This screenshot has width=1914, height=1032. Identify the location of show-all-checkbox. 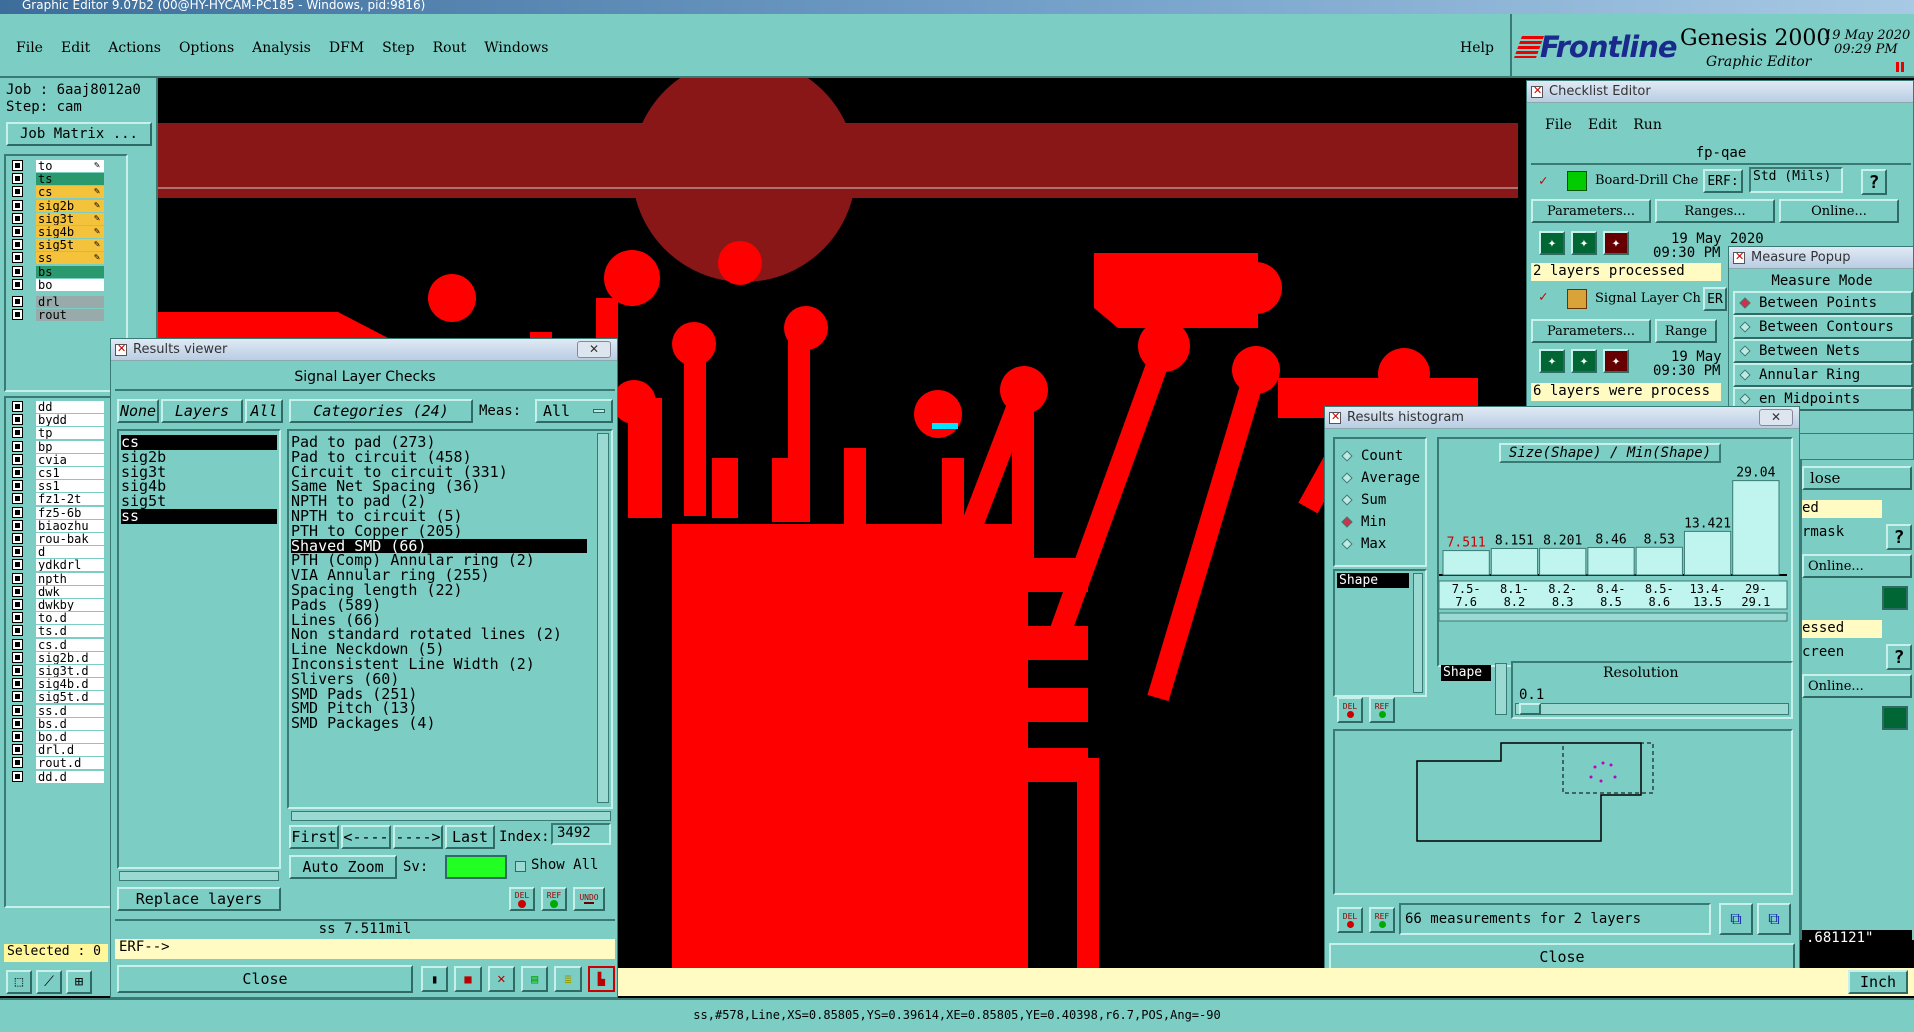
(520, 866).